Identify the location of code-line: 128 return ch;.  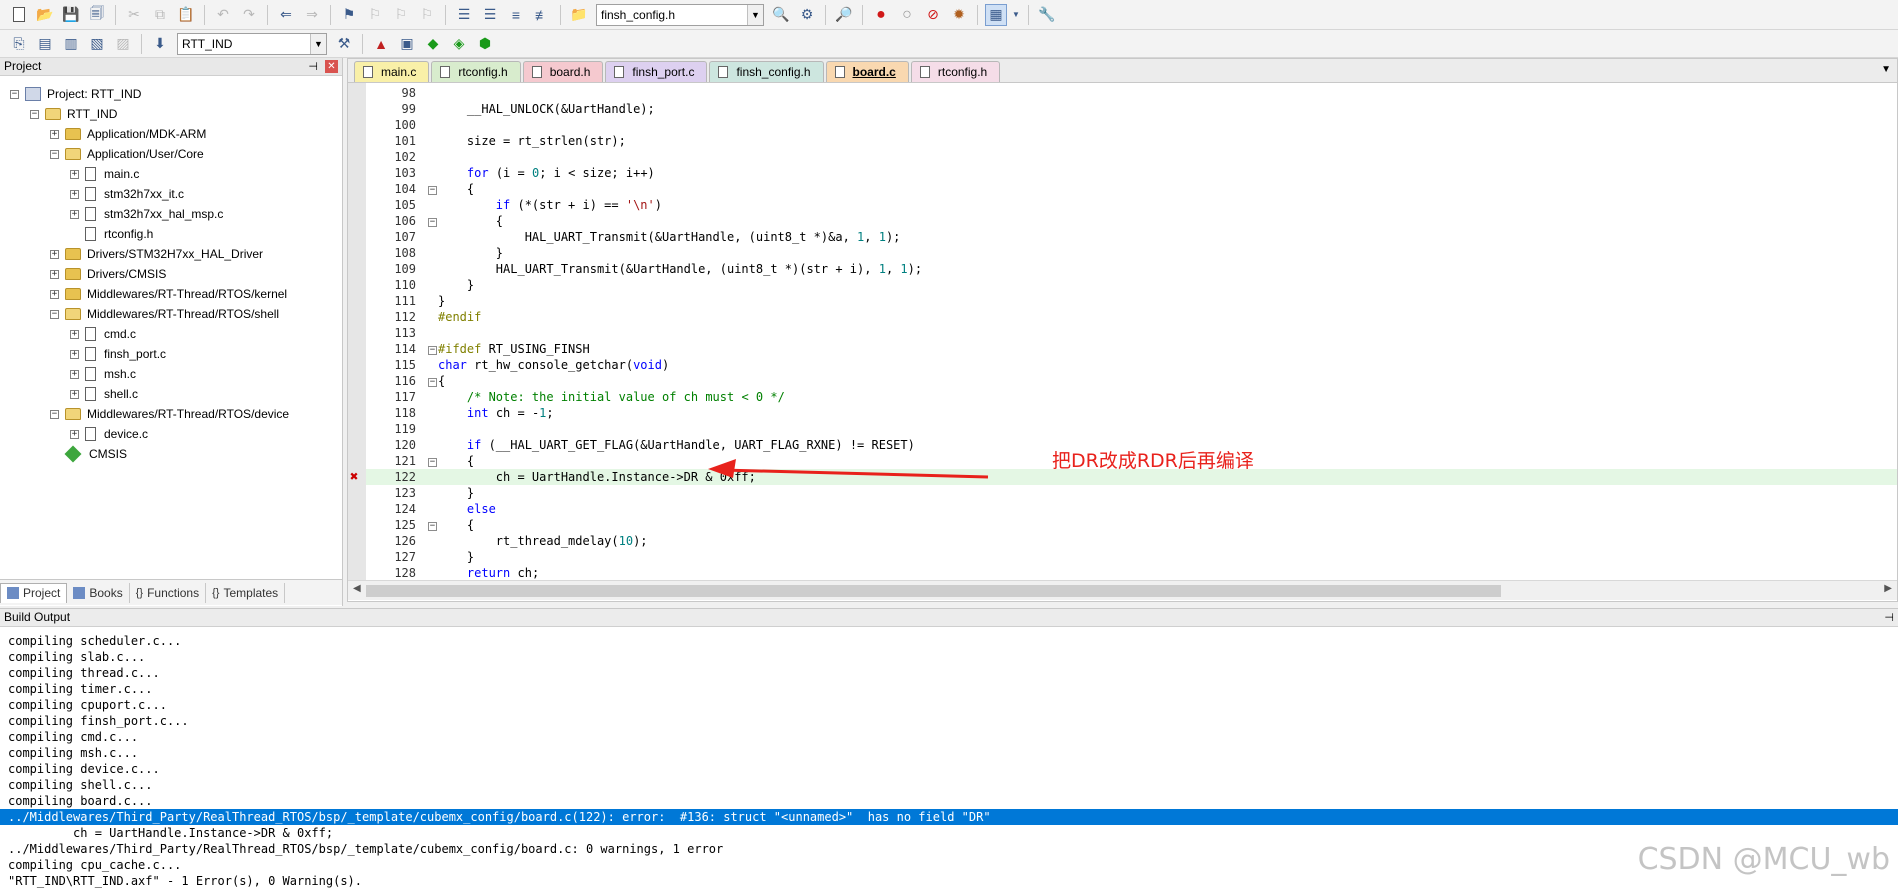
(1131, 572).